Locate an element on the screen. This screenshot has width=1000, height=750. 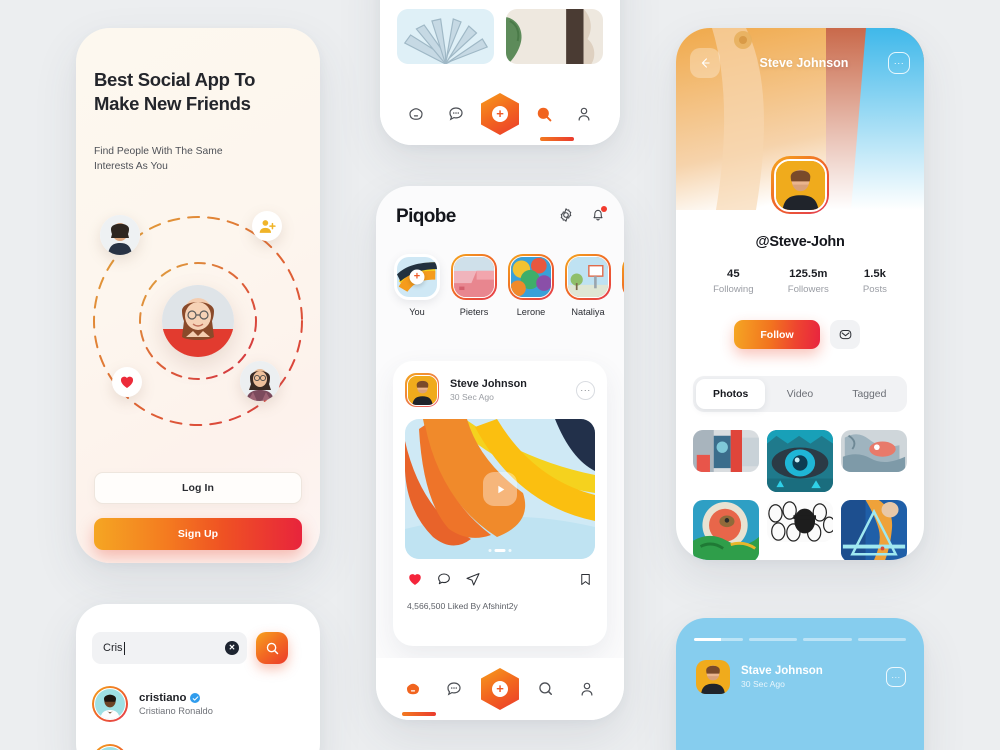
like-button is located at coordinates (415, 581).